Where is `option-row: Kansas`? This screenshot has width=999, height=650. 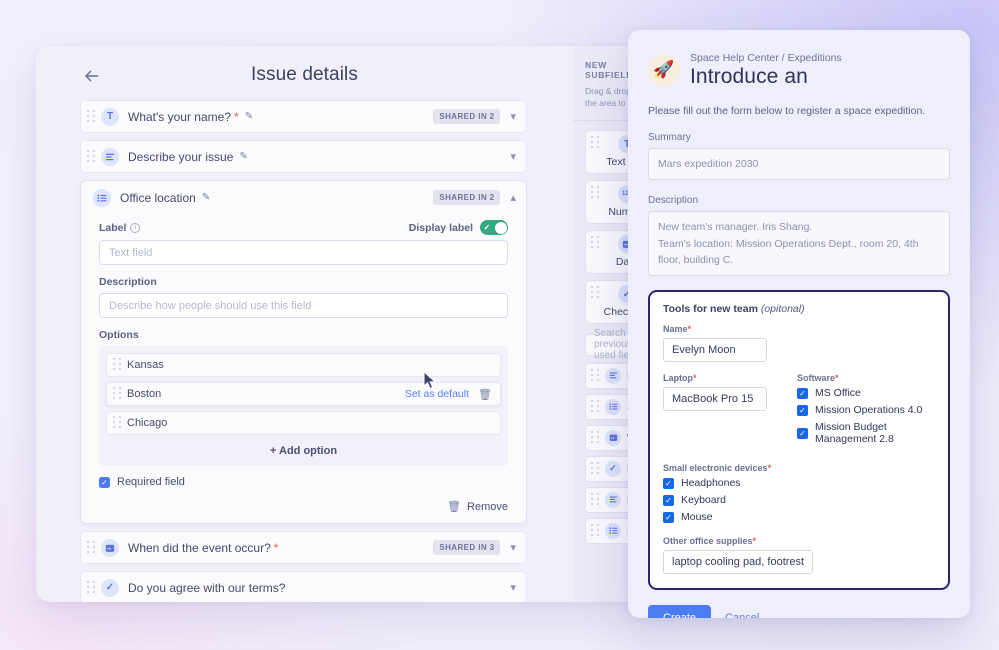
option-row: Kansas is located at coordinates (303, 365).